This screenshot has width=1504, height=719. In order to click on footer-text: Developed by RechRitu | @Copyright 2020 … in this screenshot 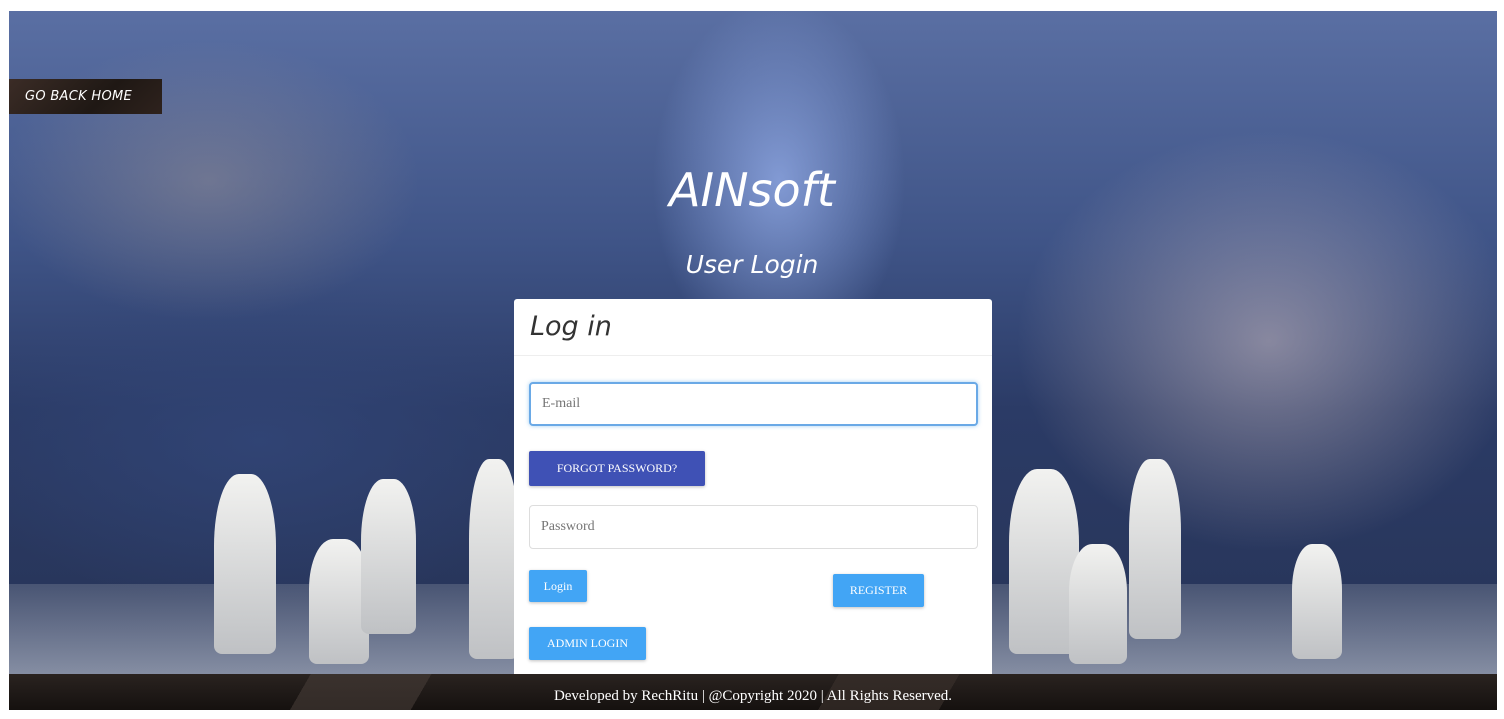, I will do `click(753, 696)`.